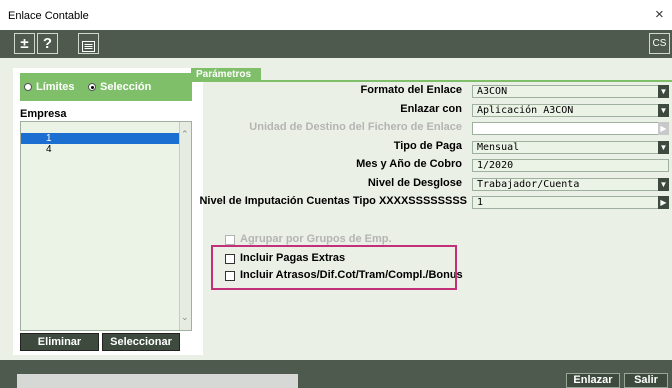 The image size is (672, 388). I want to click on mes-label: Mes y Año de Cobro, so click(409, 164).